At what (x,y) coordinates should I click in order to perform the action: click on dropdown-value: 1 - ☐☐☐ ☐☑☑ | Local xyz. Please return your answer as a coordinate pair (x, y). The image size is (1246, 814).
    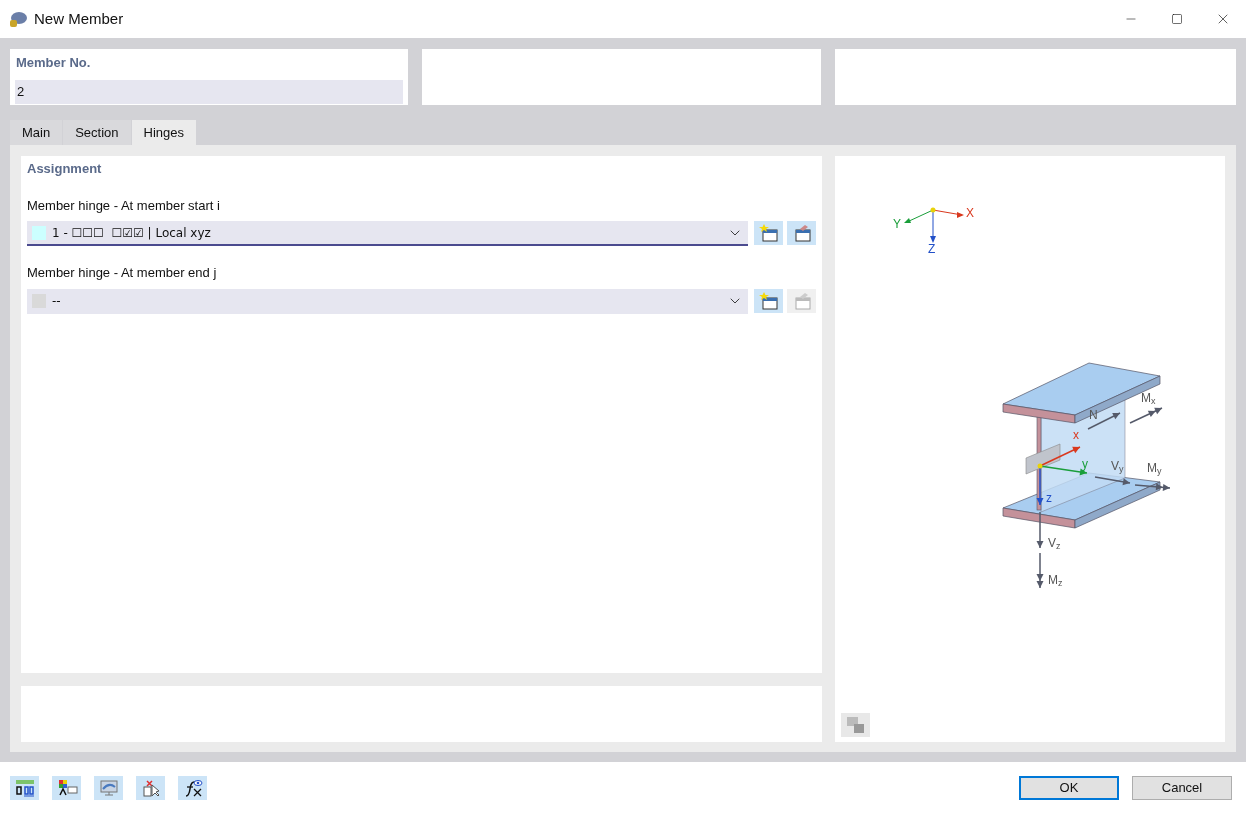
    Looking at the image, I should click on (131, 233).